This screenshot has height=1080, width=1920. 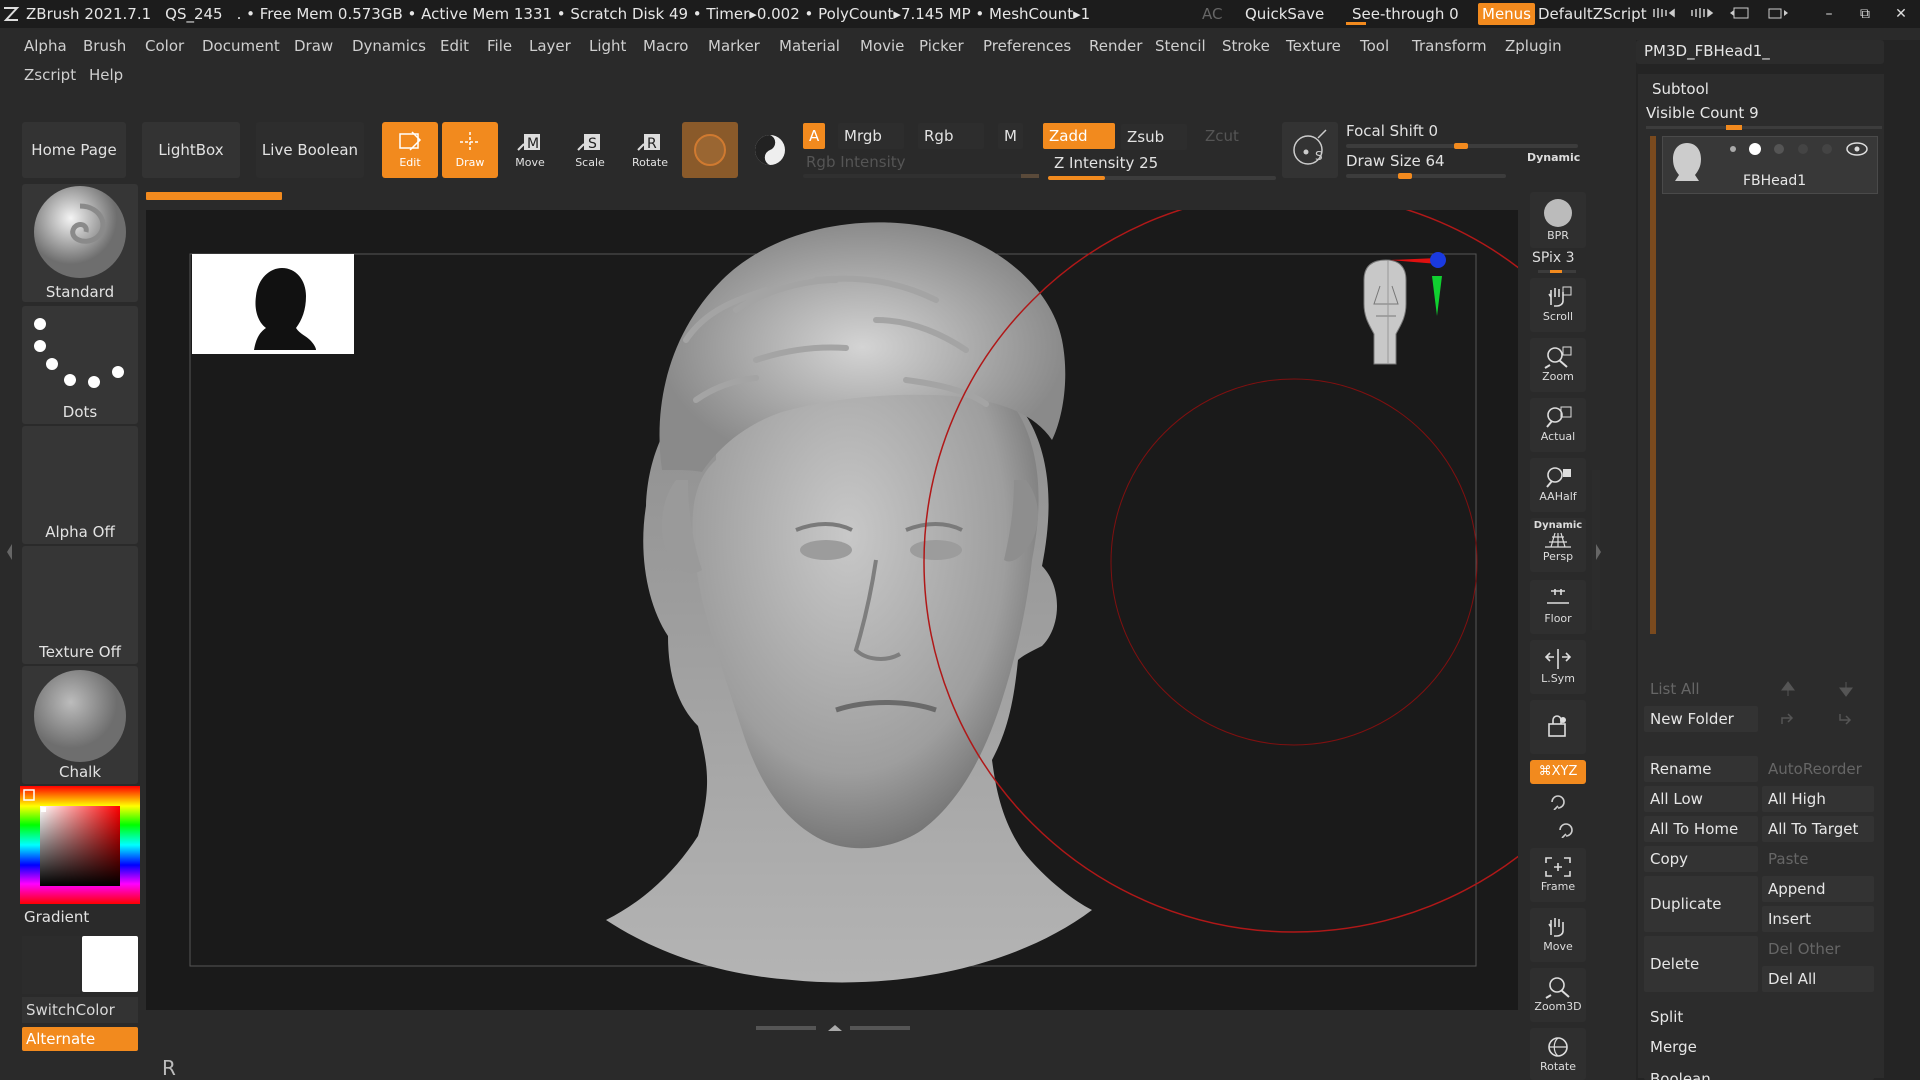 I want to click on visible-count-slider: Visible Count 9, so click(x=1764, y=117).